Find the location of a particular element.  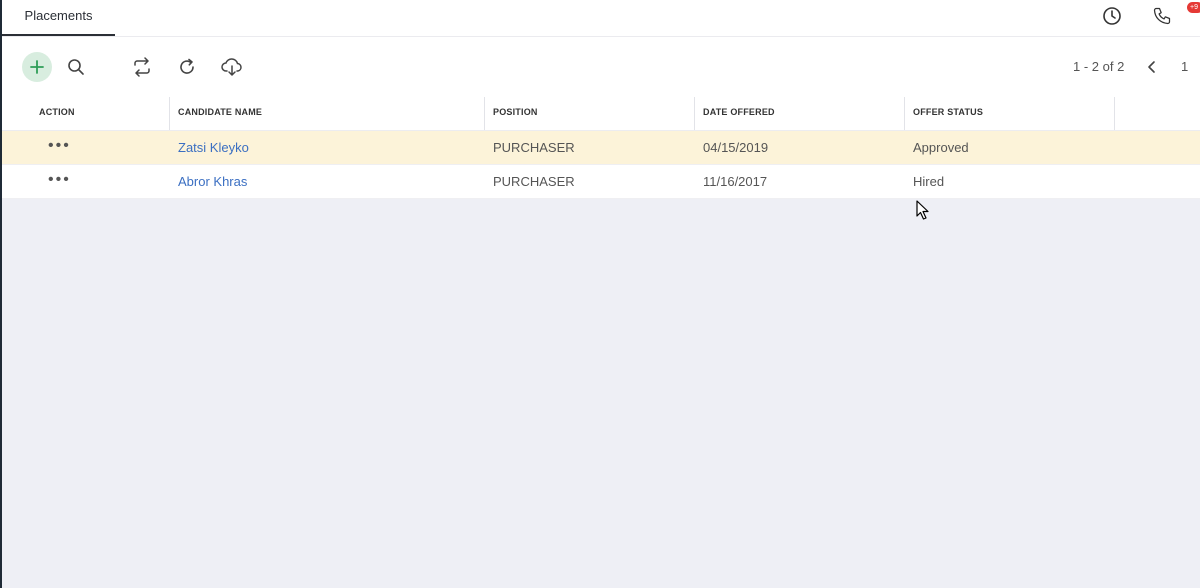

search-icon is located at coordinates (76, 67).